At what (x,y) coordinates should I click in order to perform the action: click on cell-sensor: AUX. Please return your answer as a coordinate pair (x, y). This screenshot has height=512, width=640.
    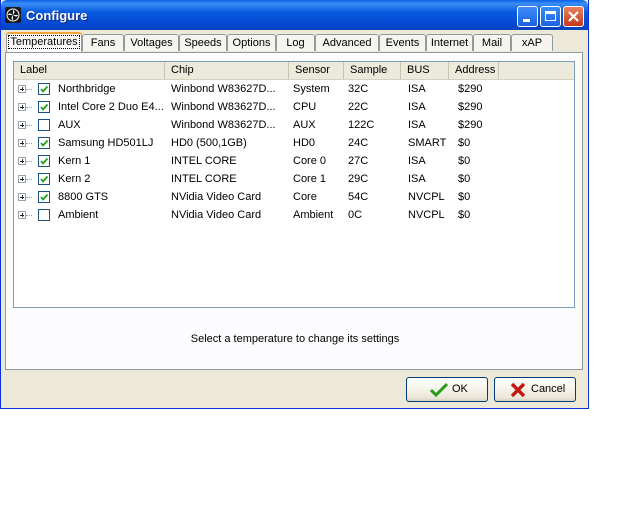
    Looking at the image, I should click on (304, 125).